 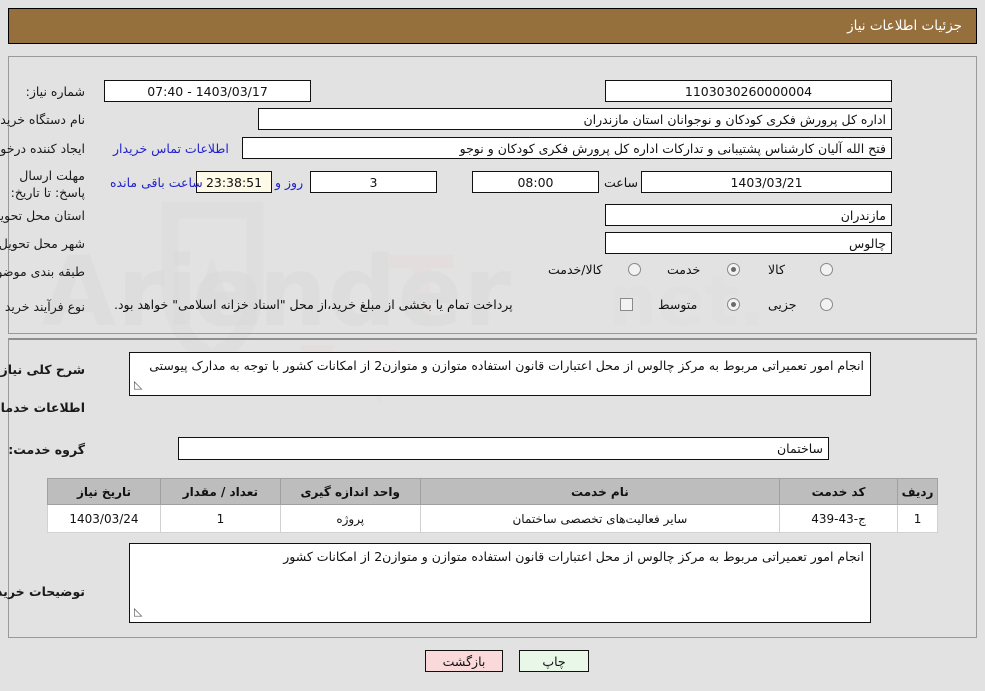 What do you see at coordinates (733, 304) in the screenshot?
I see `process-radio-motevasset` at bounding box center [733, 304].